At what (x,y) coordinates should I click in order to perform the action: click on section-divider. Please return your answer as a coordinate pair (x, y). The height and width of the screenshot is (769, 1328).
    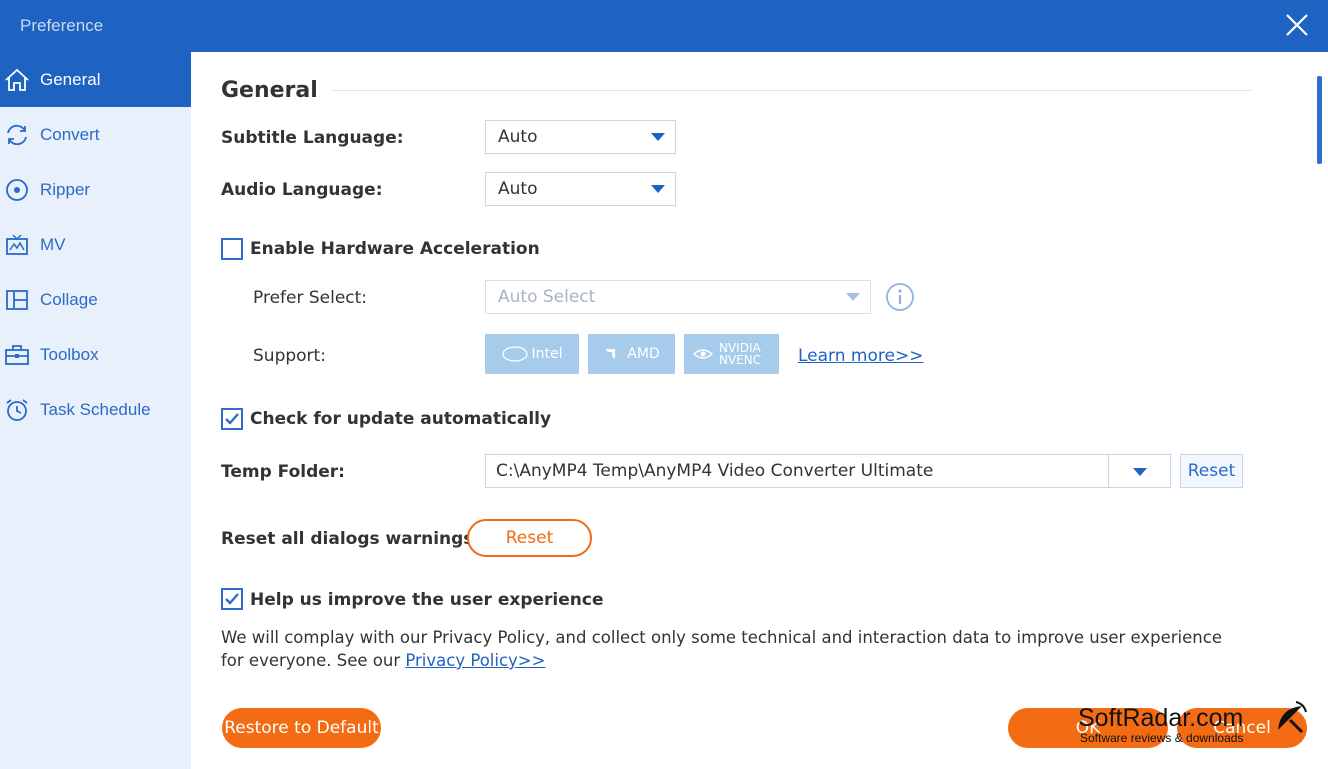
    Looking at the image, I should click on (791, 90).